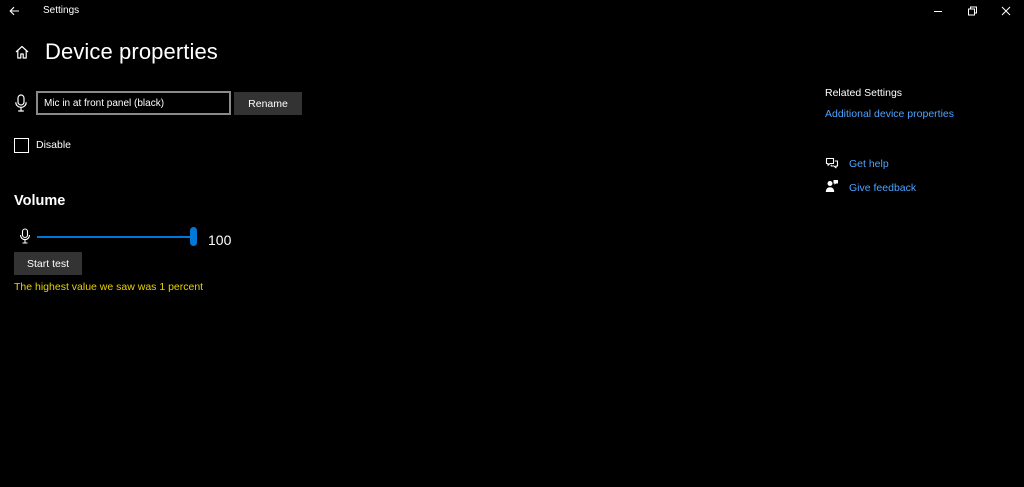 This screenshot has height=487, width=1024. I want to click on title-bar: Settings, so click(512, 11).